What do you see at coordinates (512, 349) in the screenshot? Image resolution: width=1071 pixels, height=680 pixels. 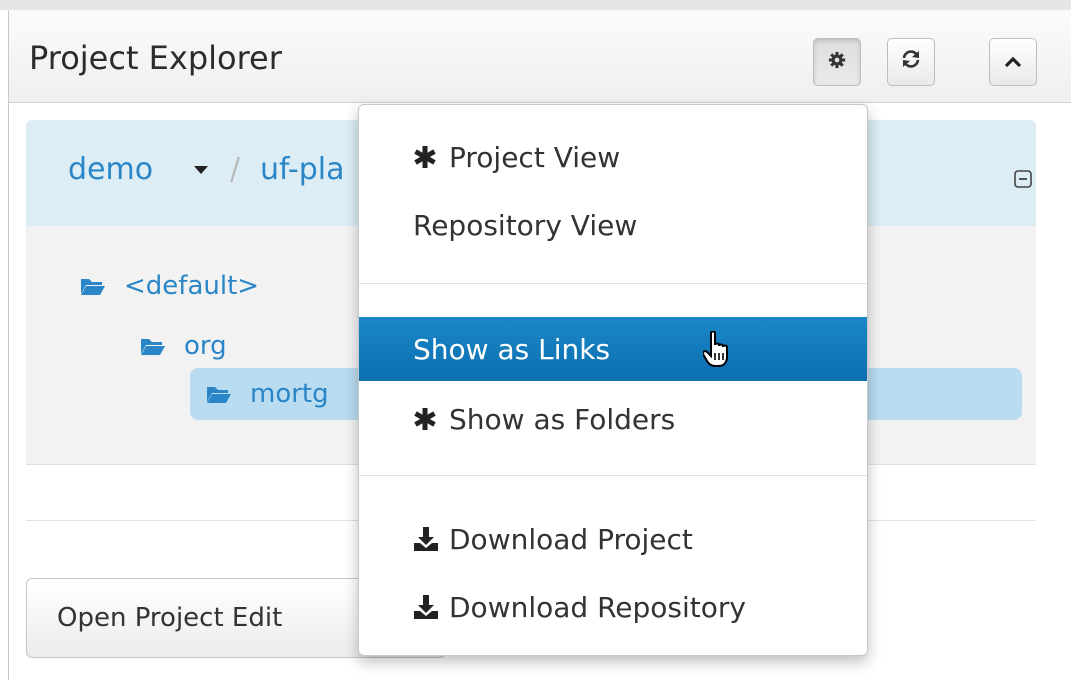 I see `menu-item-label: Show as Links` at bounding box center [512, 349].